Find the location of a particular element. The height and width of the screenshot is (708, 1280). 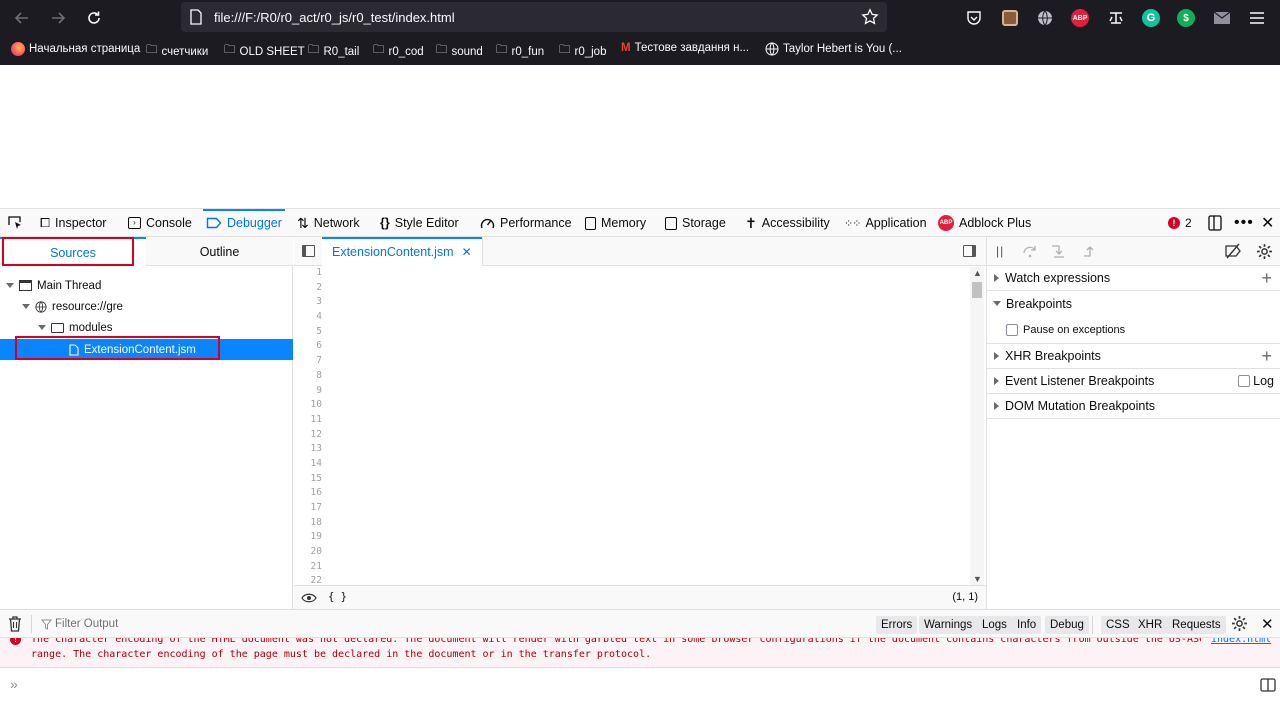

tab-performance: Performance is located at coordinates (526, 223).